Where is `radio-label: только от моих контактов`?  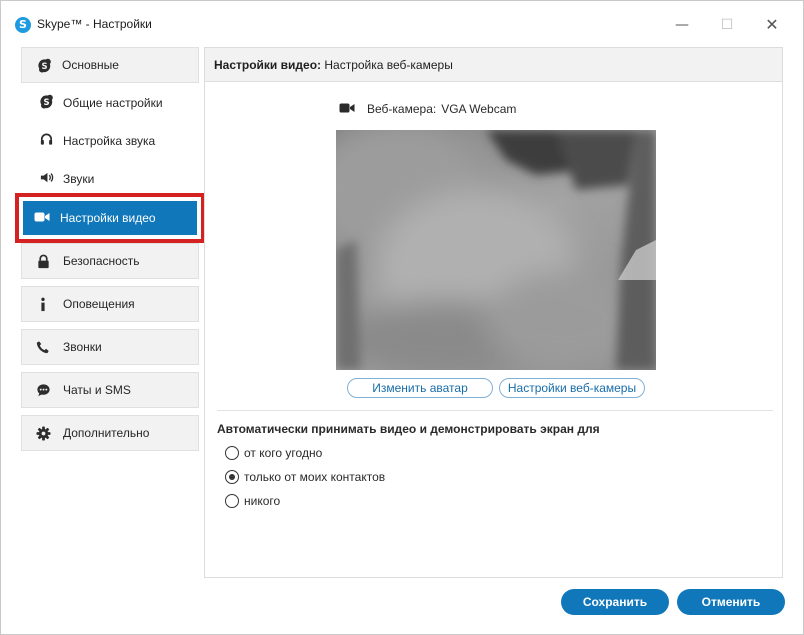 radio-label: только от моих контактов is located at coordinates (315, 477).